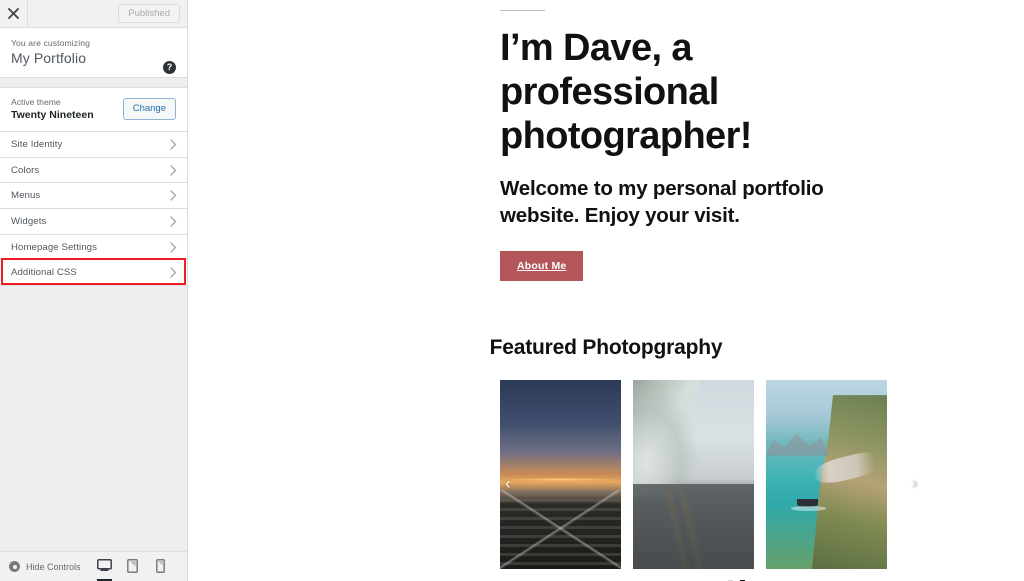 The image size is (1024, 581). I want to click on hero-top-divider, so click(522, 10).